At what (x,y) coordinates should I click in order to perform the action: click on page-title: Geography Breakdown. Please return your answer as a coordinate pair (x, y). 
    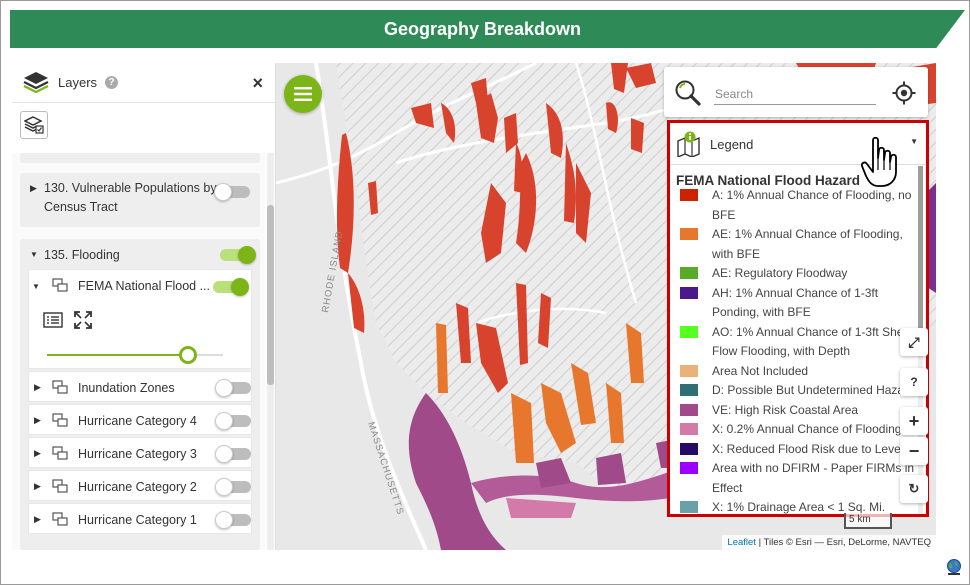
    Looking at the image, I should click on (482, 28).